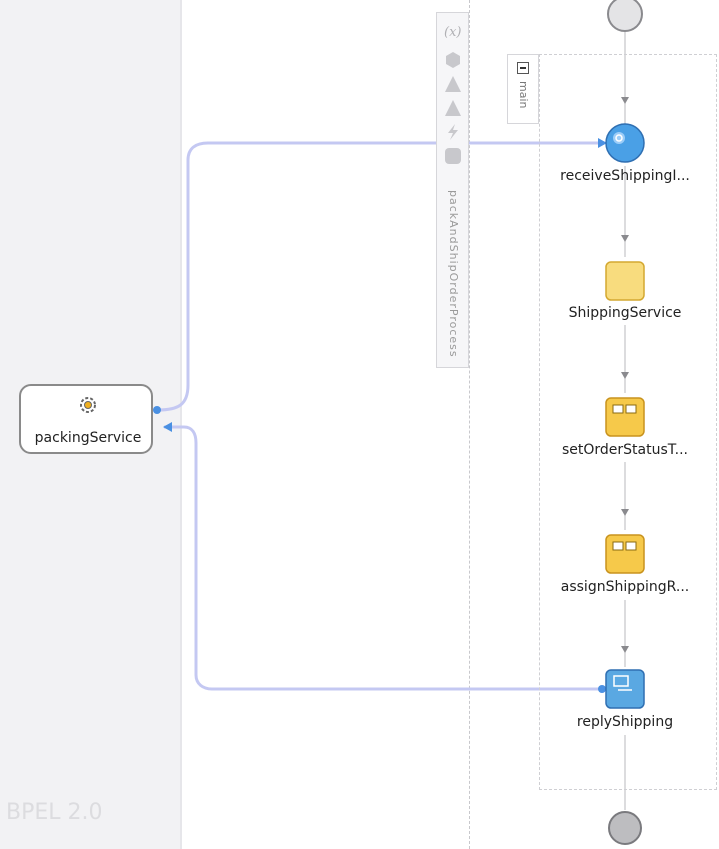 This screenshot has height=849, width=719. What do you see at coordinates (523, 95) in the screenshot?
I see `scope-name: main` at bounding box center [523, 95].